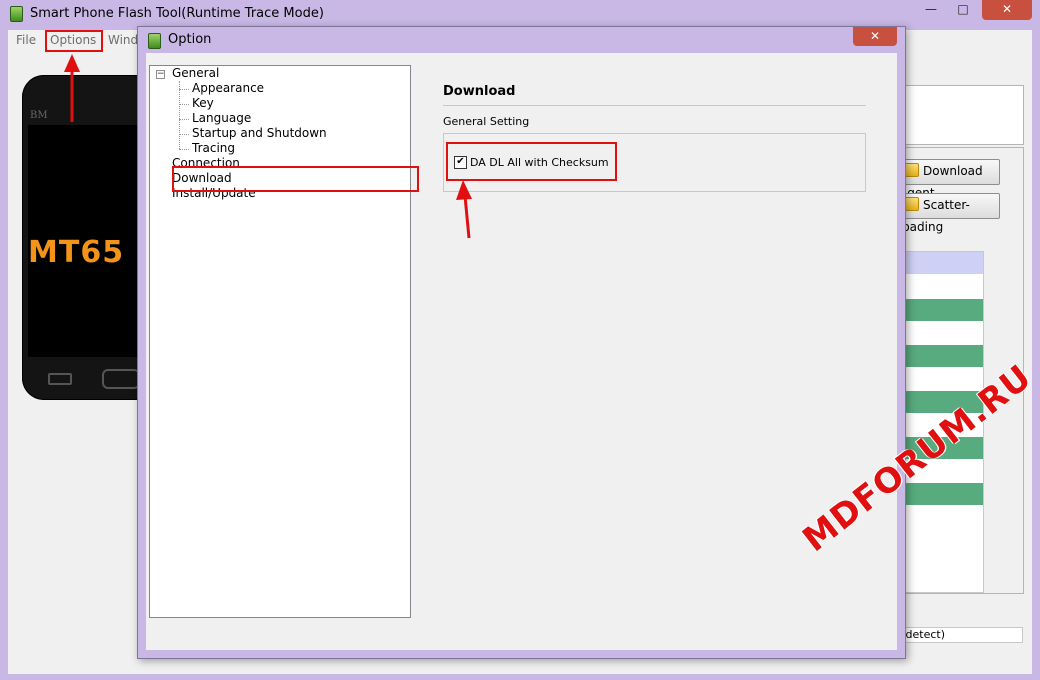 The height and width of the screenshot is (680, 1040). Describe the element at coordinates (268, 146) in the screenshot. I see `annotation-arrows` at that location.